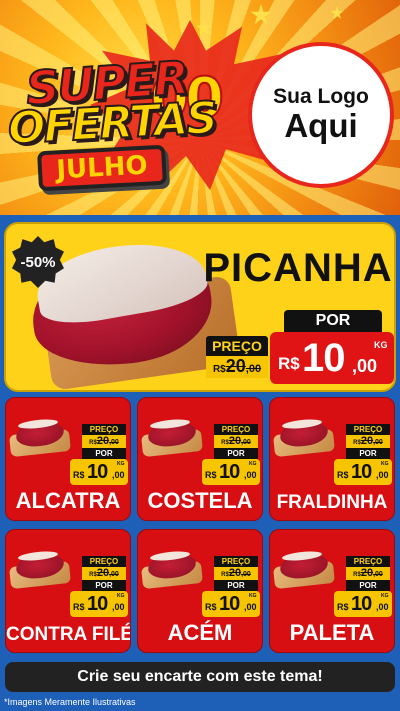 Image resolution: width=400 pixels, height=711 pixels. Describe the element at coordinates (321, 97) in the screenshot. I see `logo-placeholder-line1: Sua Logo` at that location.